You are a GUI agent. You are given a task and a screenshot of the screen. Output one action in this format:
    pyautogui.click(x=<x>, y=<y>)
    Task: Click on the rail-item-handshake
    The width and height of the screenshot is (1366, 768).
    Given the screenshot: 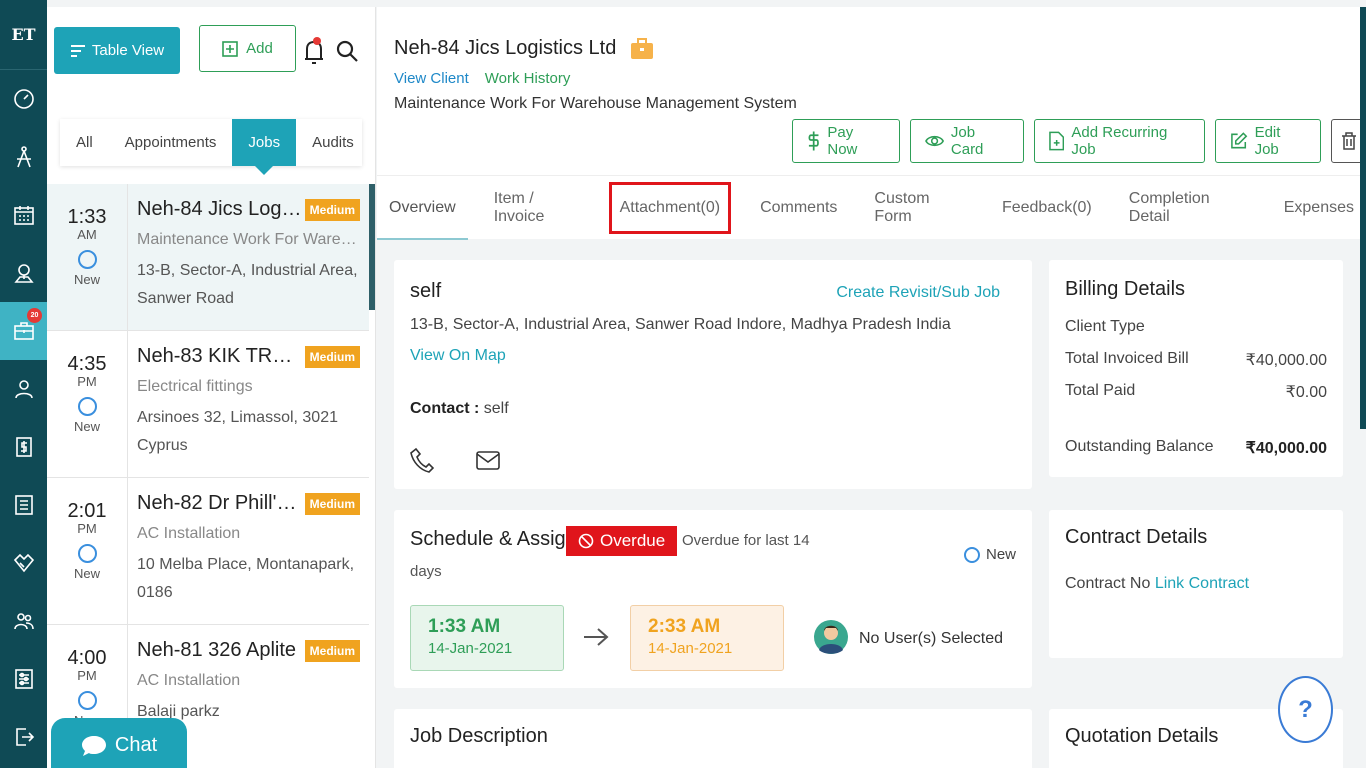 What is the action you would take?
    pyautogui.click(x=23, y=563)
    